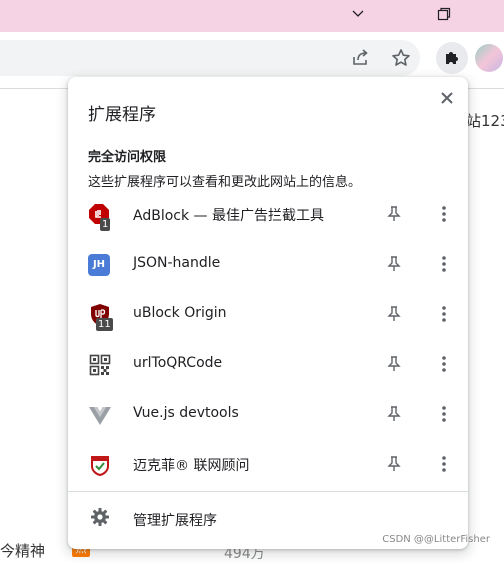 Image resolution: width=504 pixels, height=563 pixels. What do you see at coordinates (122, 115) in the screenshot?
I see `panel-title: 扩展程序` at bounding box center [122, 115].